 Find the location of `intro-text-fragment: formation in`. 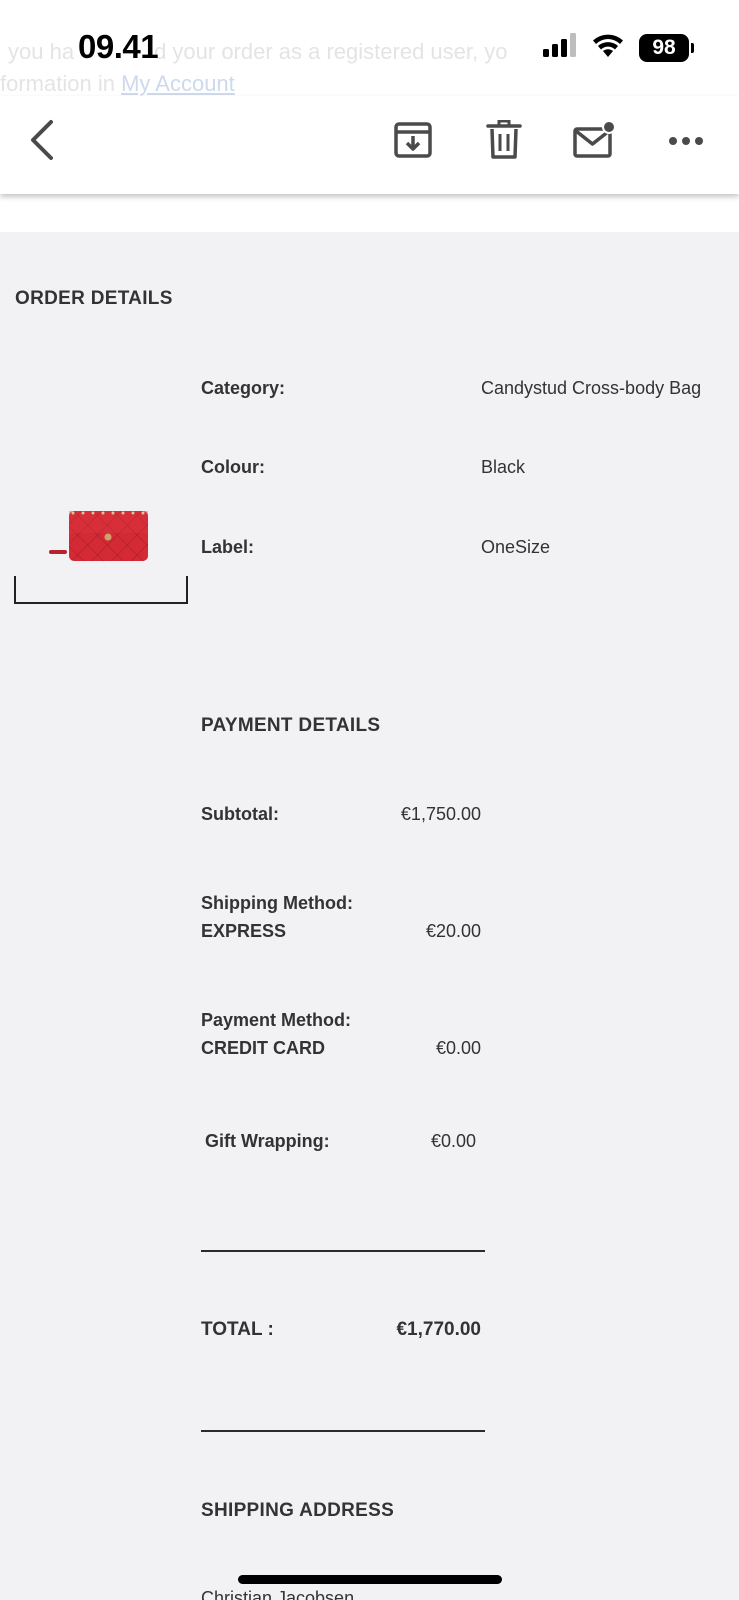

intro-text-fragment: formation in is located at coordinates (61, 83).